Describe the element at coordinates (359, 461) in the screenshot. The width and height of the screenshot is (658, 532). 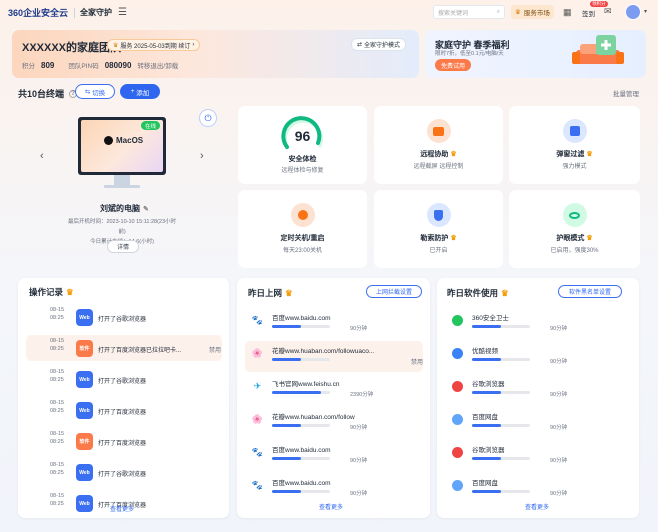
I see `web-duration: 90分钟` at that location.